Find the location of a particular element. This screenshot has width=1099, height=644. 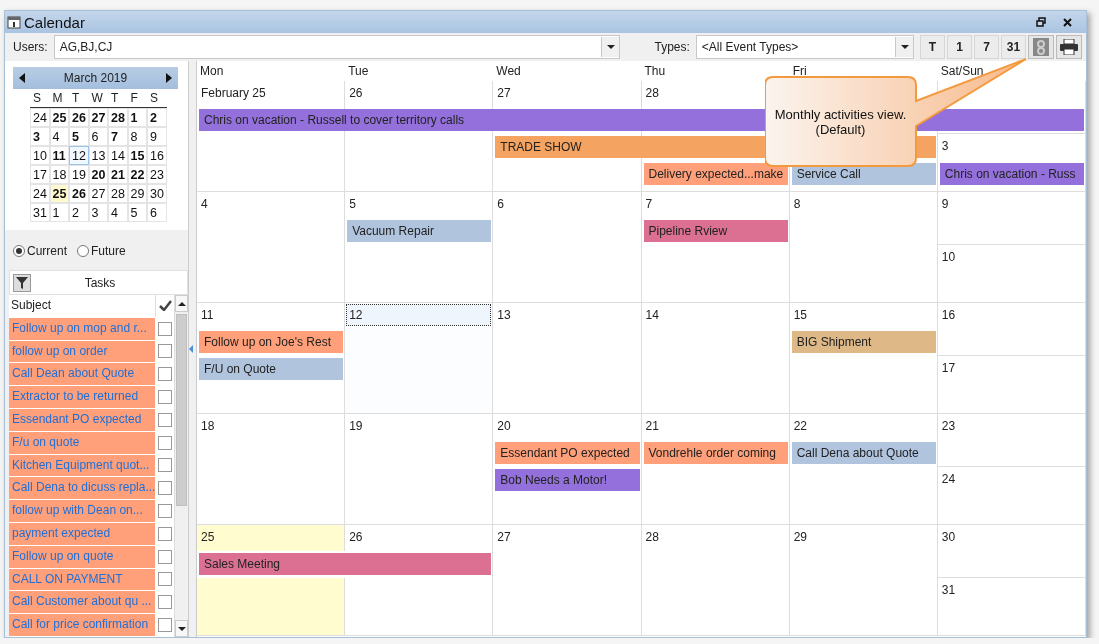

day-number: 15 is located at coordinates (800, 315).